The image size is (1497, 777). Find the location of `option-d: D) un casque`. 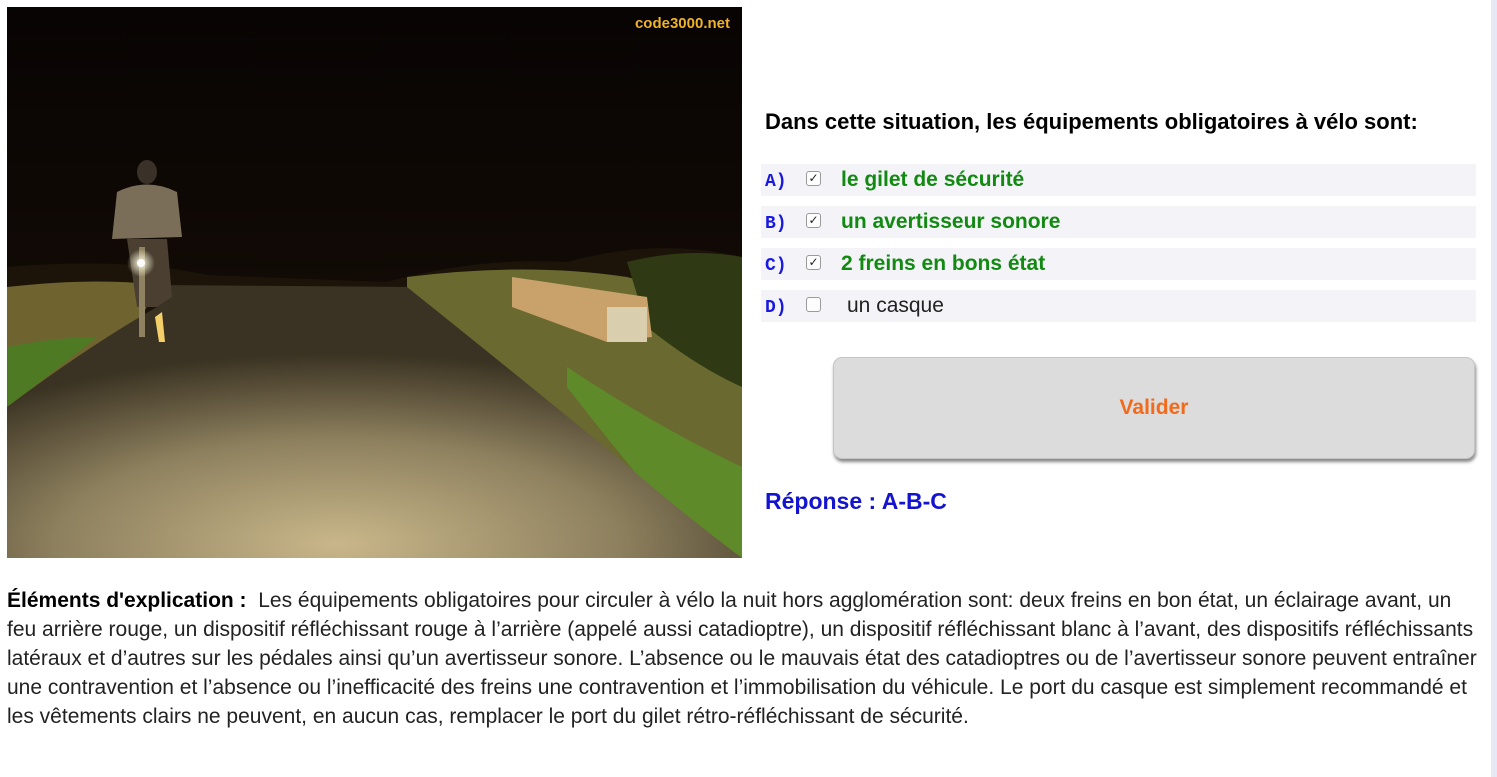

option-d: D) un casque is located at coordinates (1118, 306).